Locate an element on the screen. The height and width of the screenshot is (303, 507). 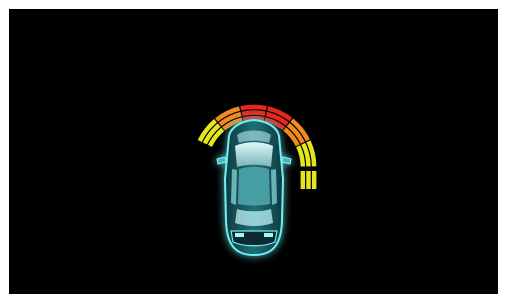
sensor-segment-front-center is located at coordinates (253, 113).